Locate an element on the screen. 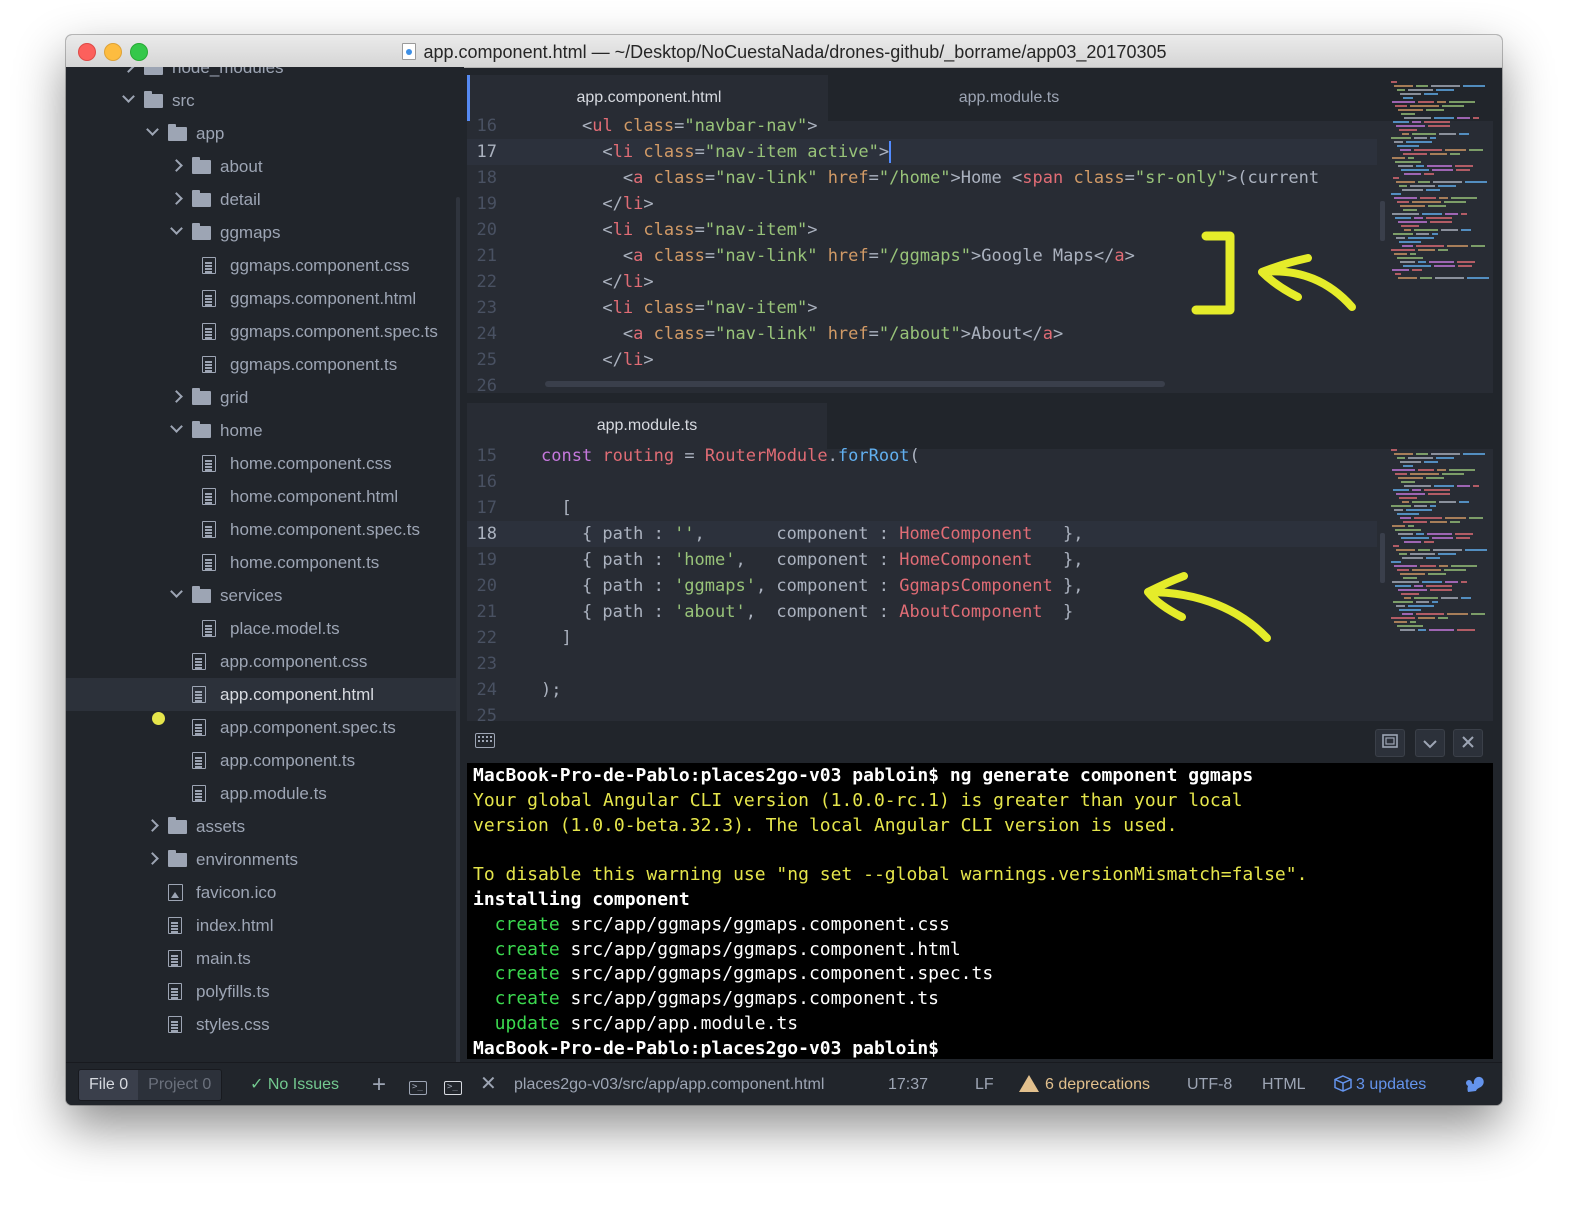 This screenshot has height=1215, width=1578. encoding-selector: UTF-8 is located at coordinates (1209, 1084).